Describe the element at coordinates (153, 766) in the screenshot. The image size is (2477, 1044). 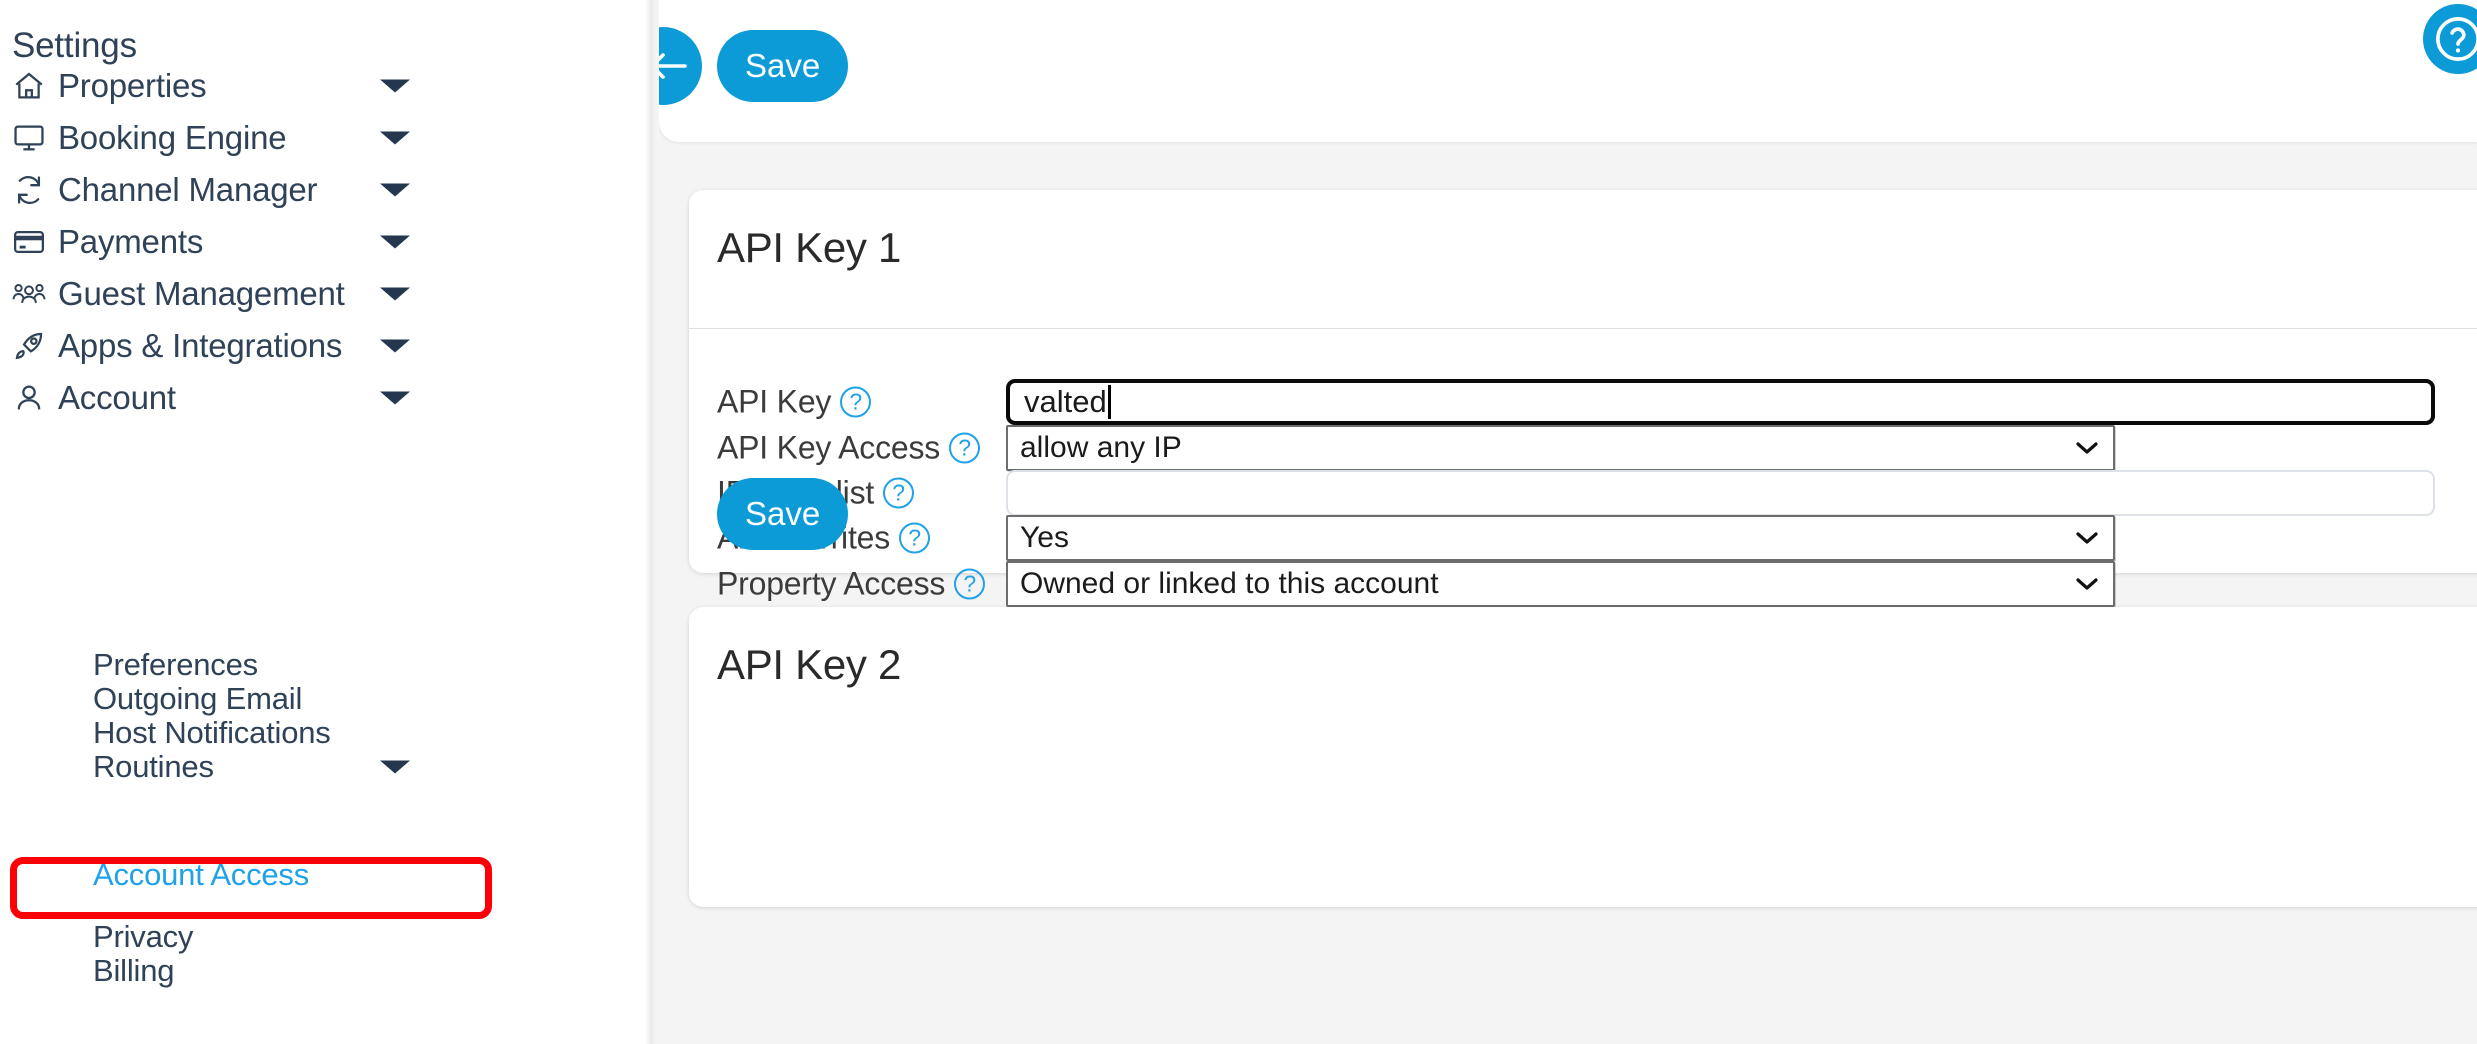
I see `sidebar-item-label: Routines` at that location.